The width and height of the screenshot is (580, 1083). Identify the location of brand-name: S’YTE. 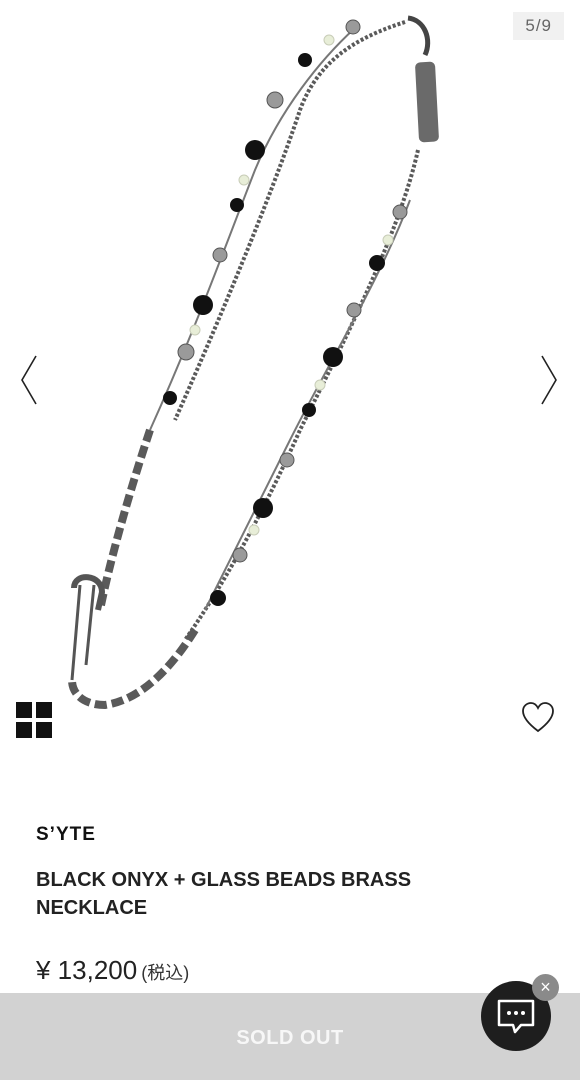
(66, 835).